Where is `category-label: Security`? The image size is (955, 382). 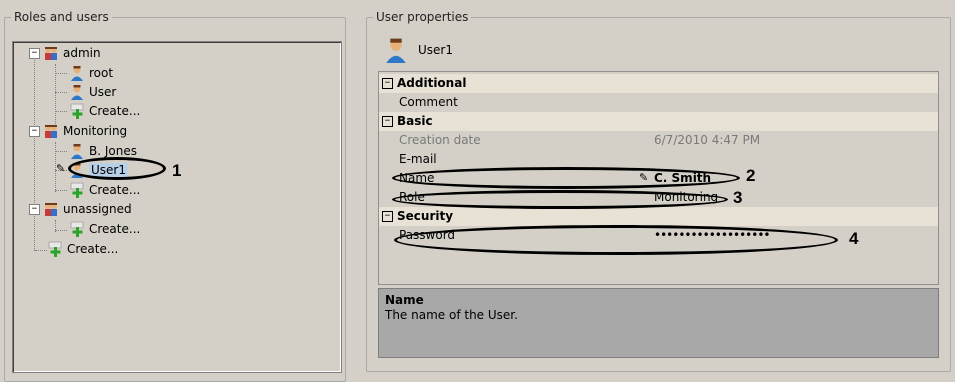 category-label: Security is located at coordinates (425, 216).